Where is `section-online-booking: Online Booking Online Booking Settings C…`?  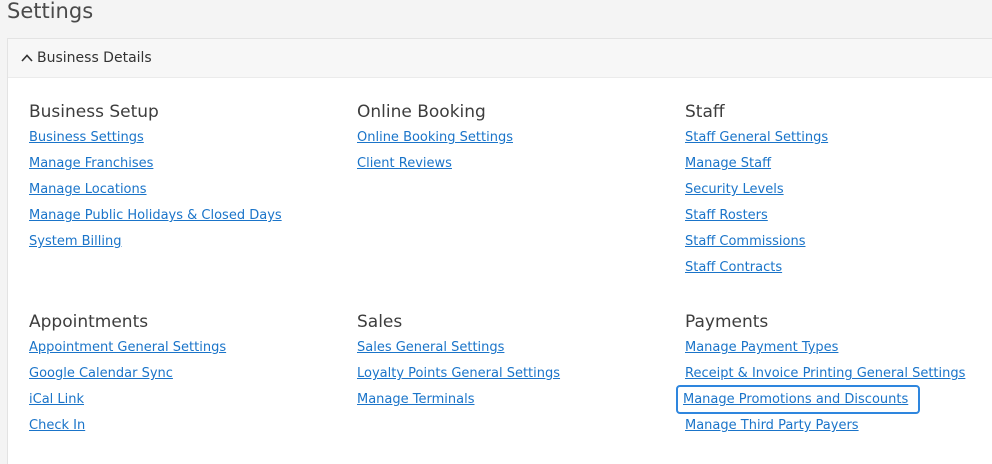 section-online-booking: Online Booking Online Booking Settings C… is located at coordinates (512, 140).